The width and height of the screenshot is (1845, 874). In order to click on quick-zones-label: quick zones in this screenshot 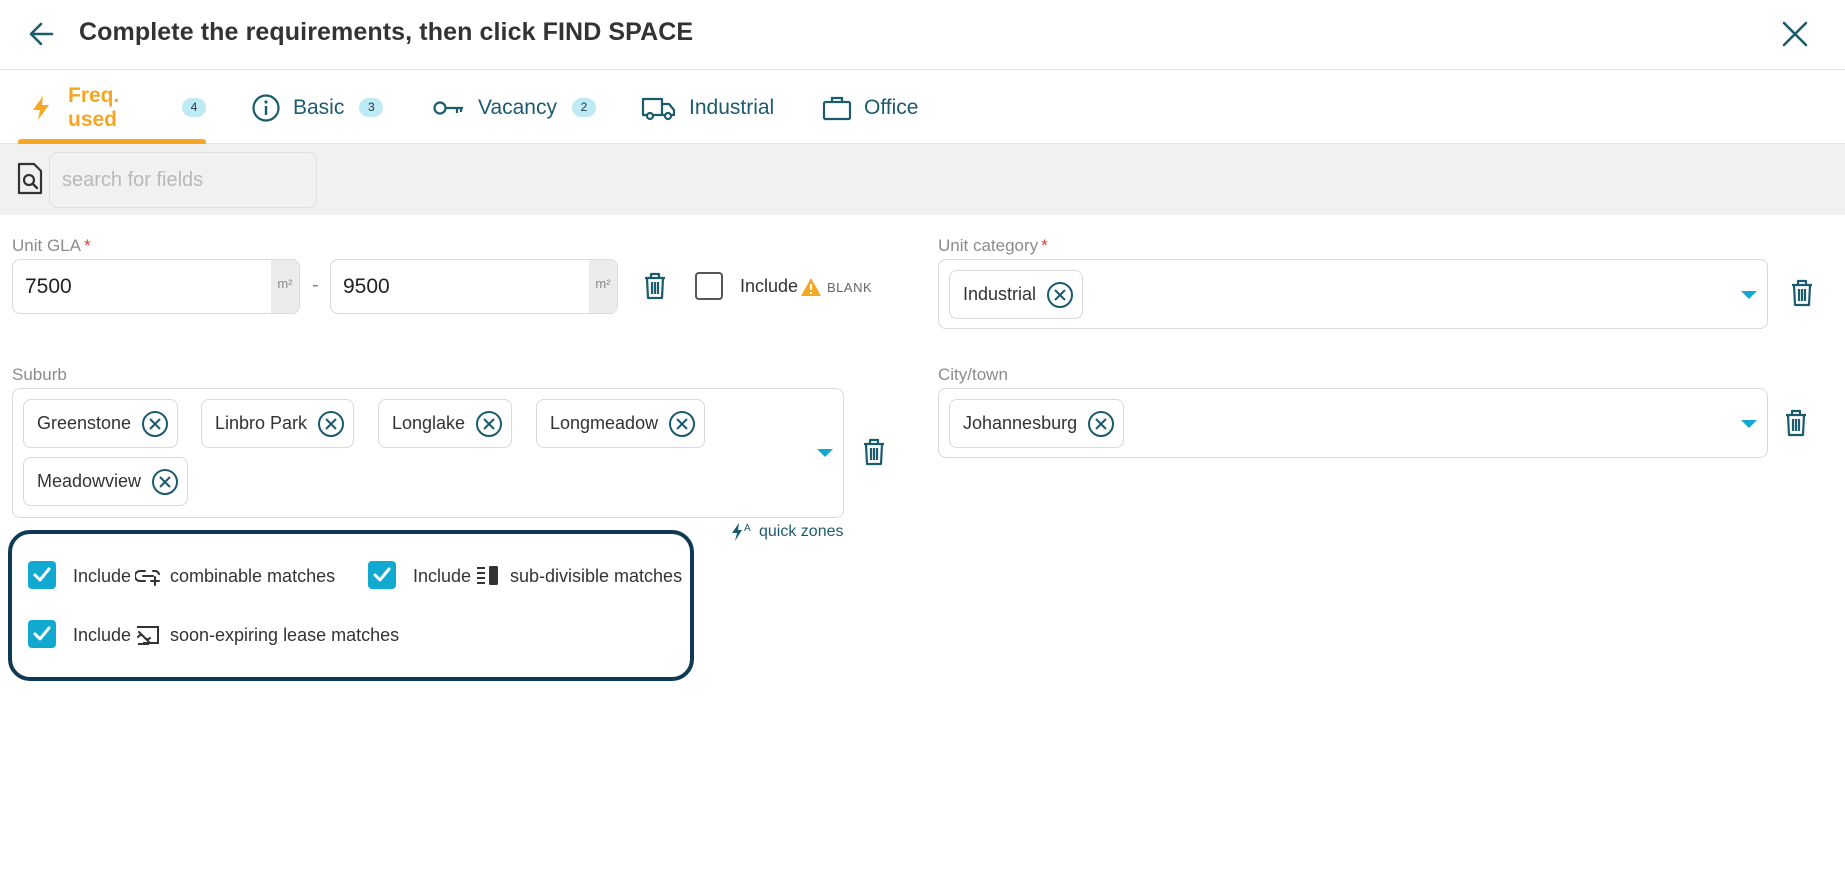, I will do `click(801, 531)`.